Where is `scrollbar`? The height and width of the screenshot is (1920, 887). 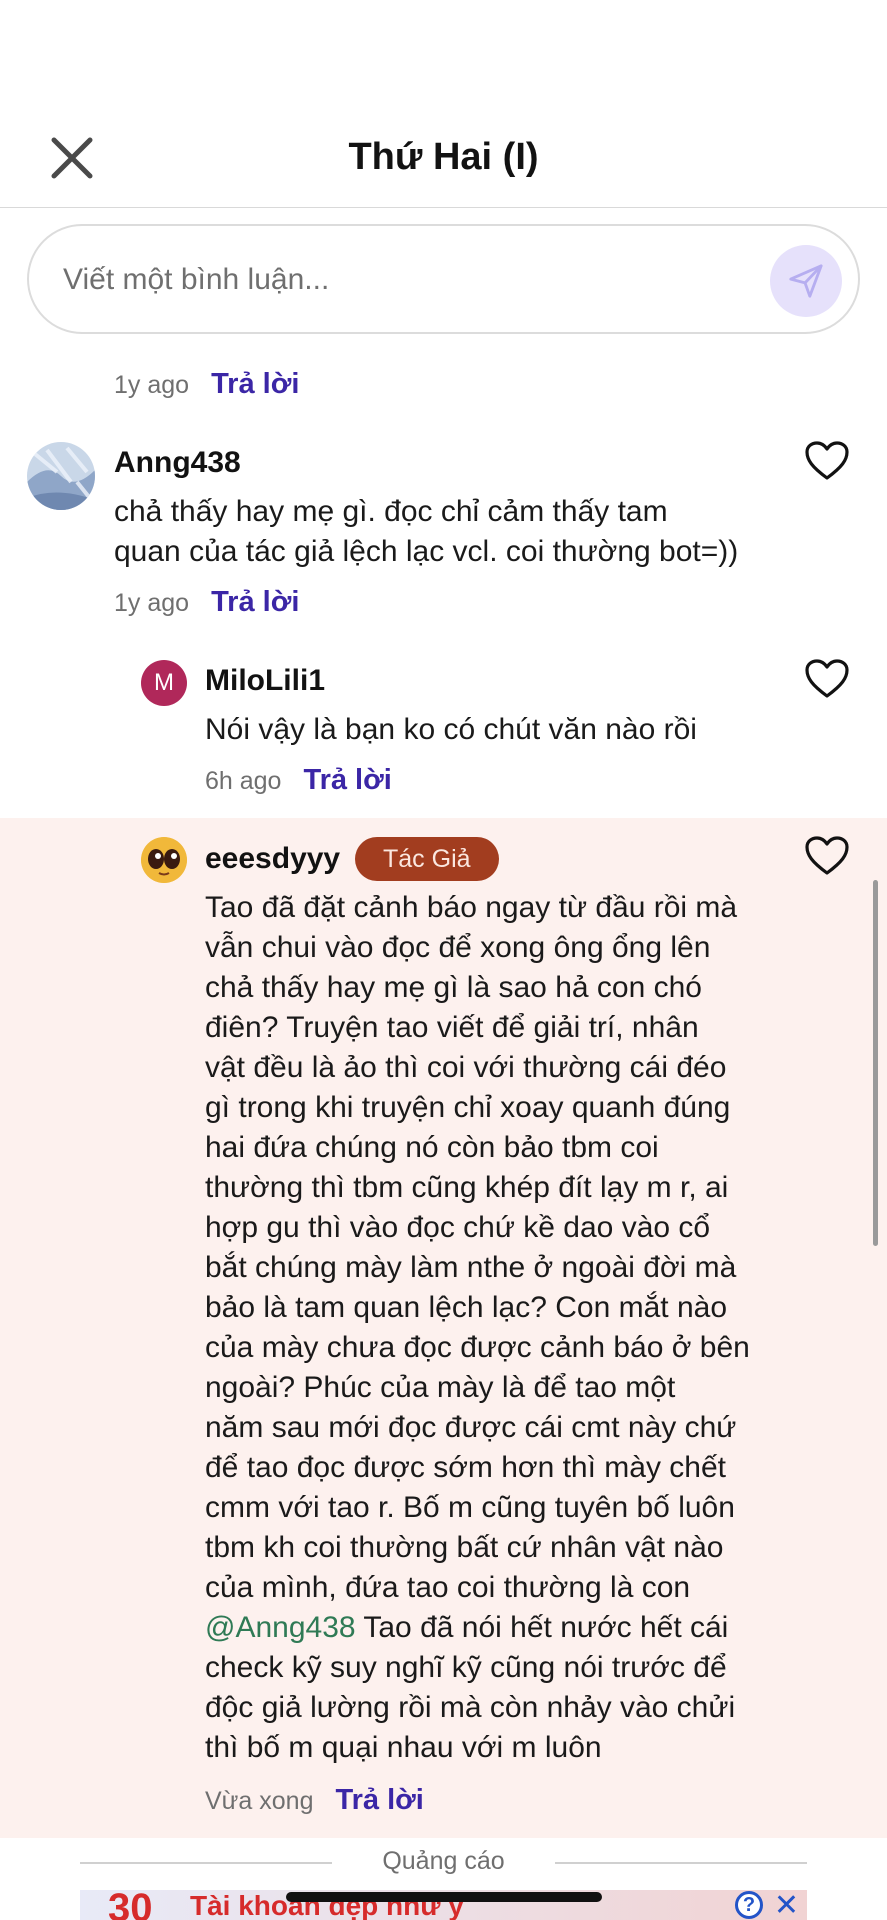
scrollbar is located at coordinates (875, 1063).